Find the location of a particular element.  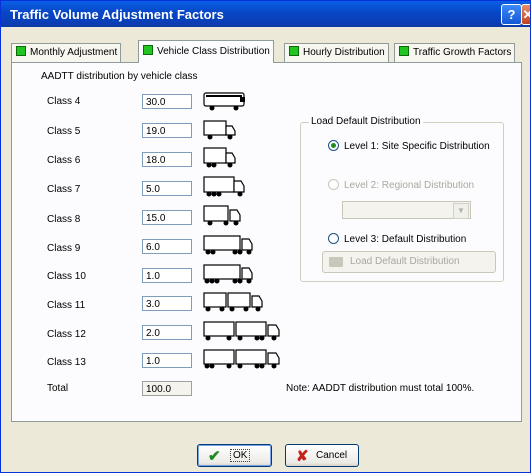

class-label: Class 10 is located at coordinates (66, 276).